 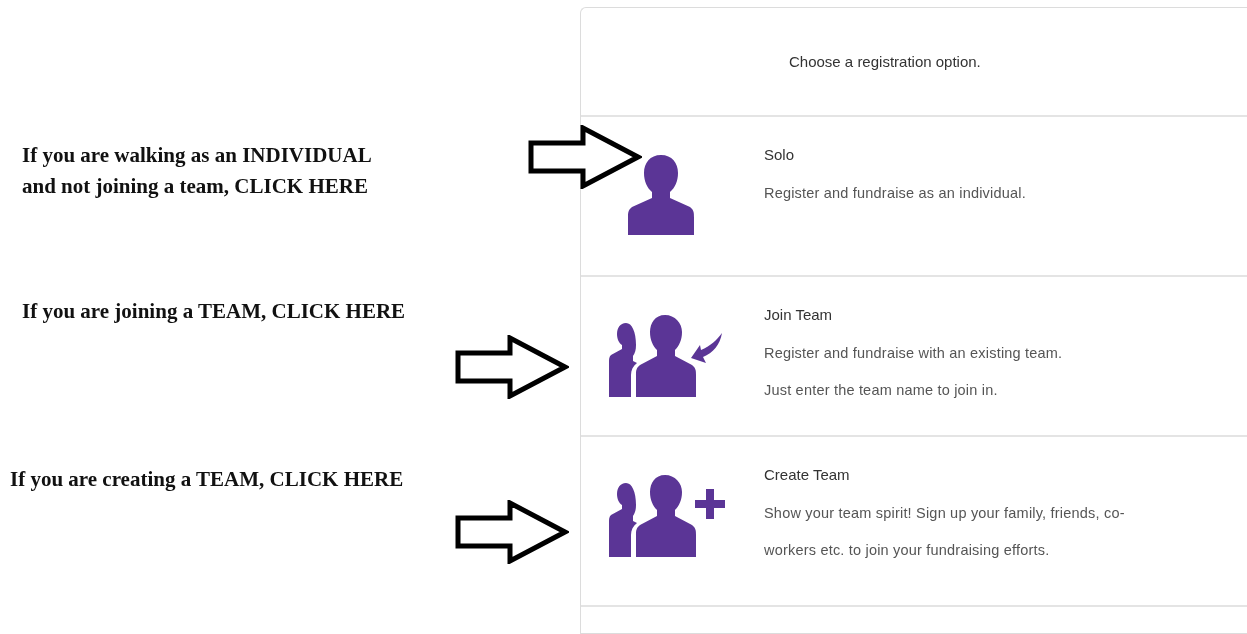 I want to click on option-description: Register and fundraise as an individual., so click(x=895, y=193).